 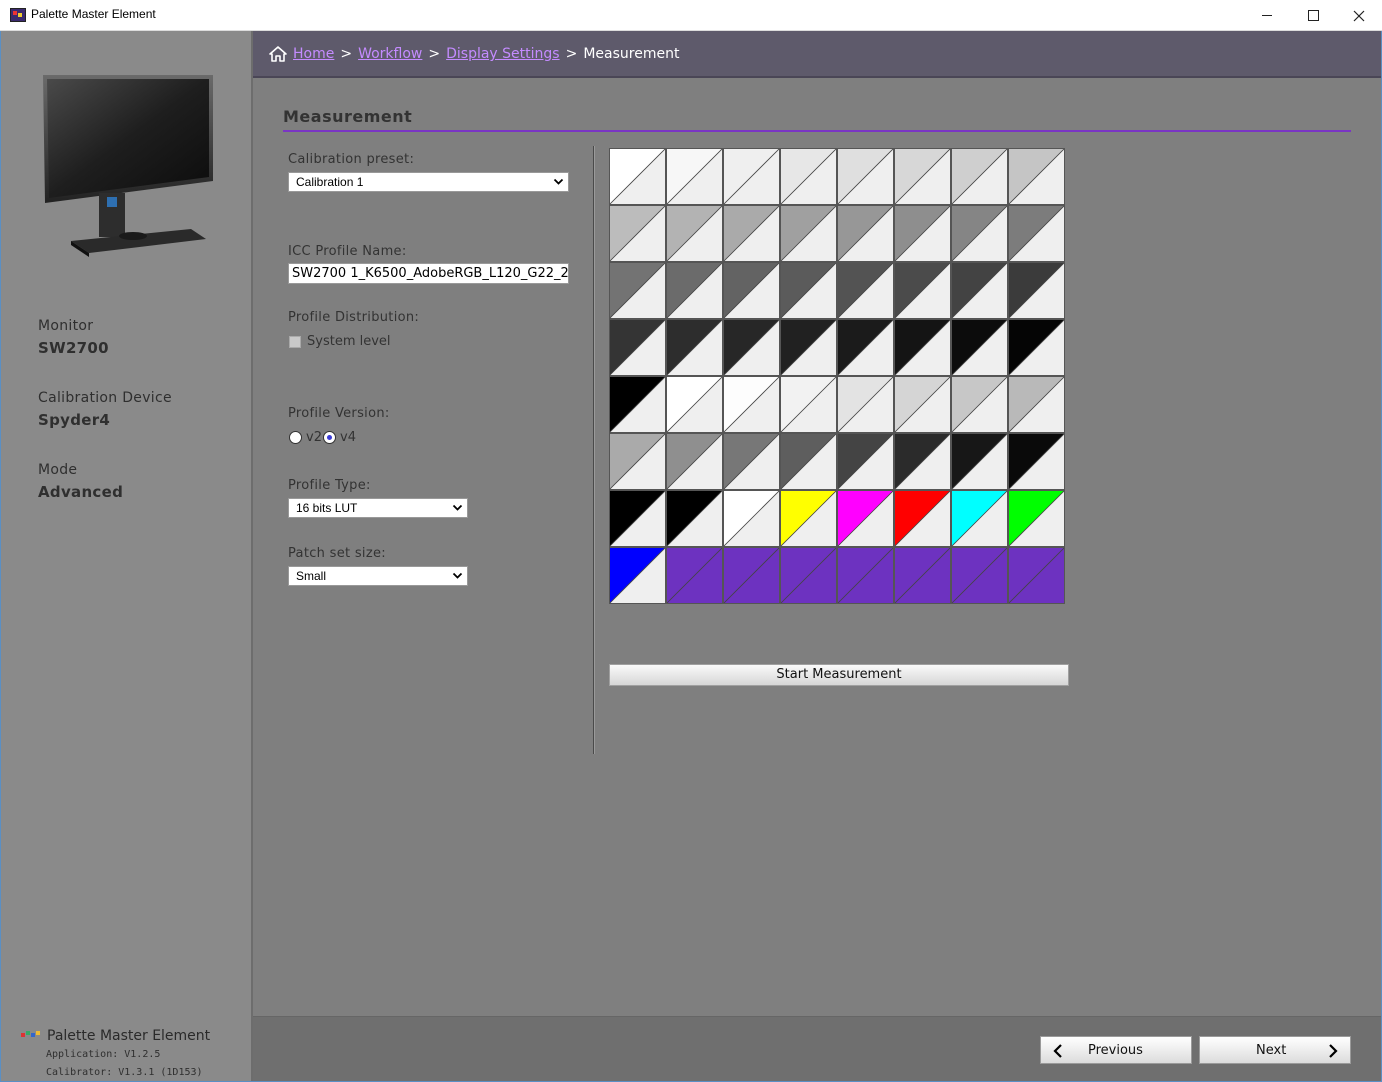 I want to click on close-icon, so click(x=1359, y=15).